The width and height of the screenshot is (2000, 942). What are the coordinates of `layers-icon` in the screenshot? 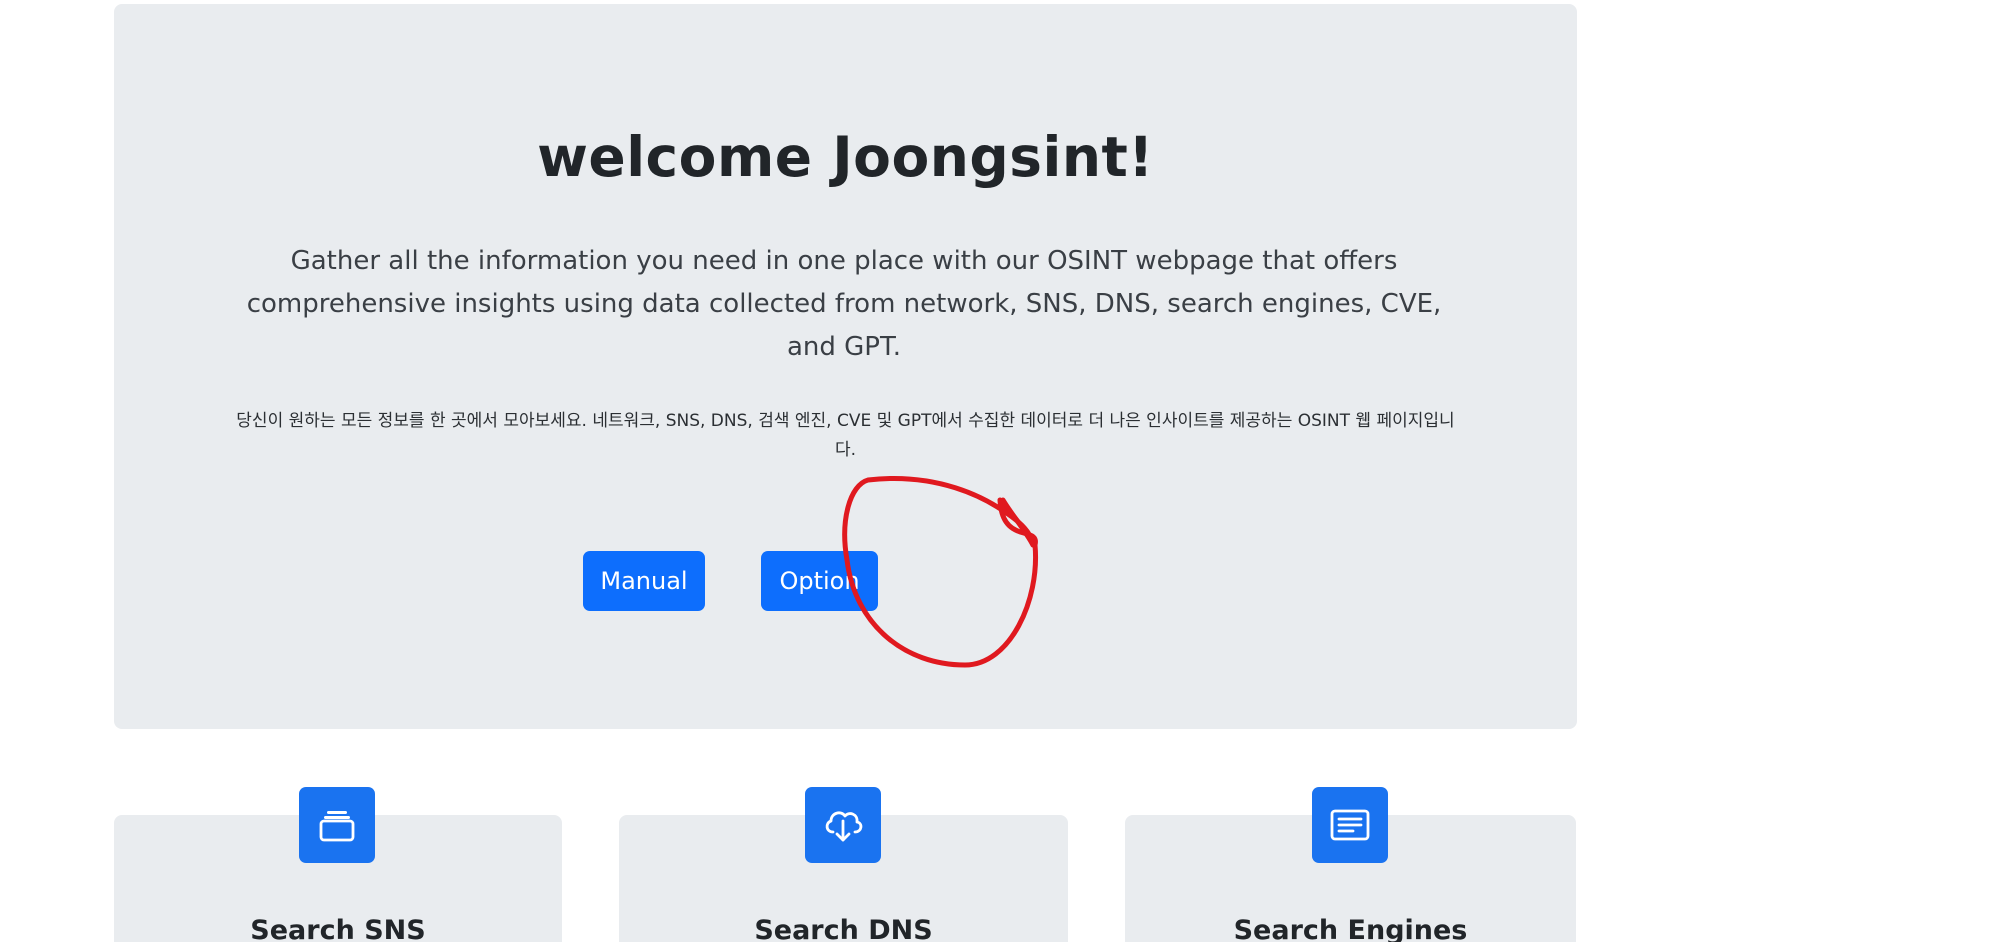 It's located at (337, 825).